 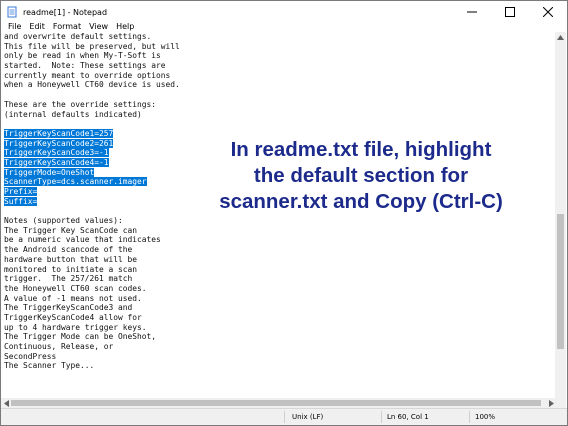 I want to click on instruction-line-2: the default section for, so click(x=361, y=175).